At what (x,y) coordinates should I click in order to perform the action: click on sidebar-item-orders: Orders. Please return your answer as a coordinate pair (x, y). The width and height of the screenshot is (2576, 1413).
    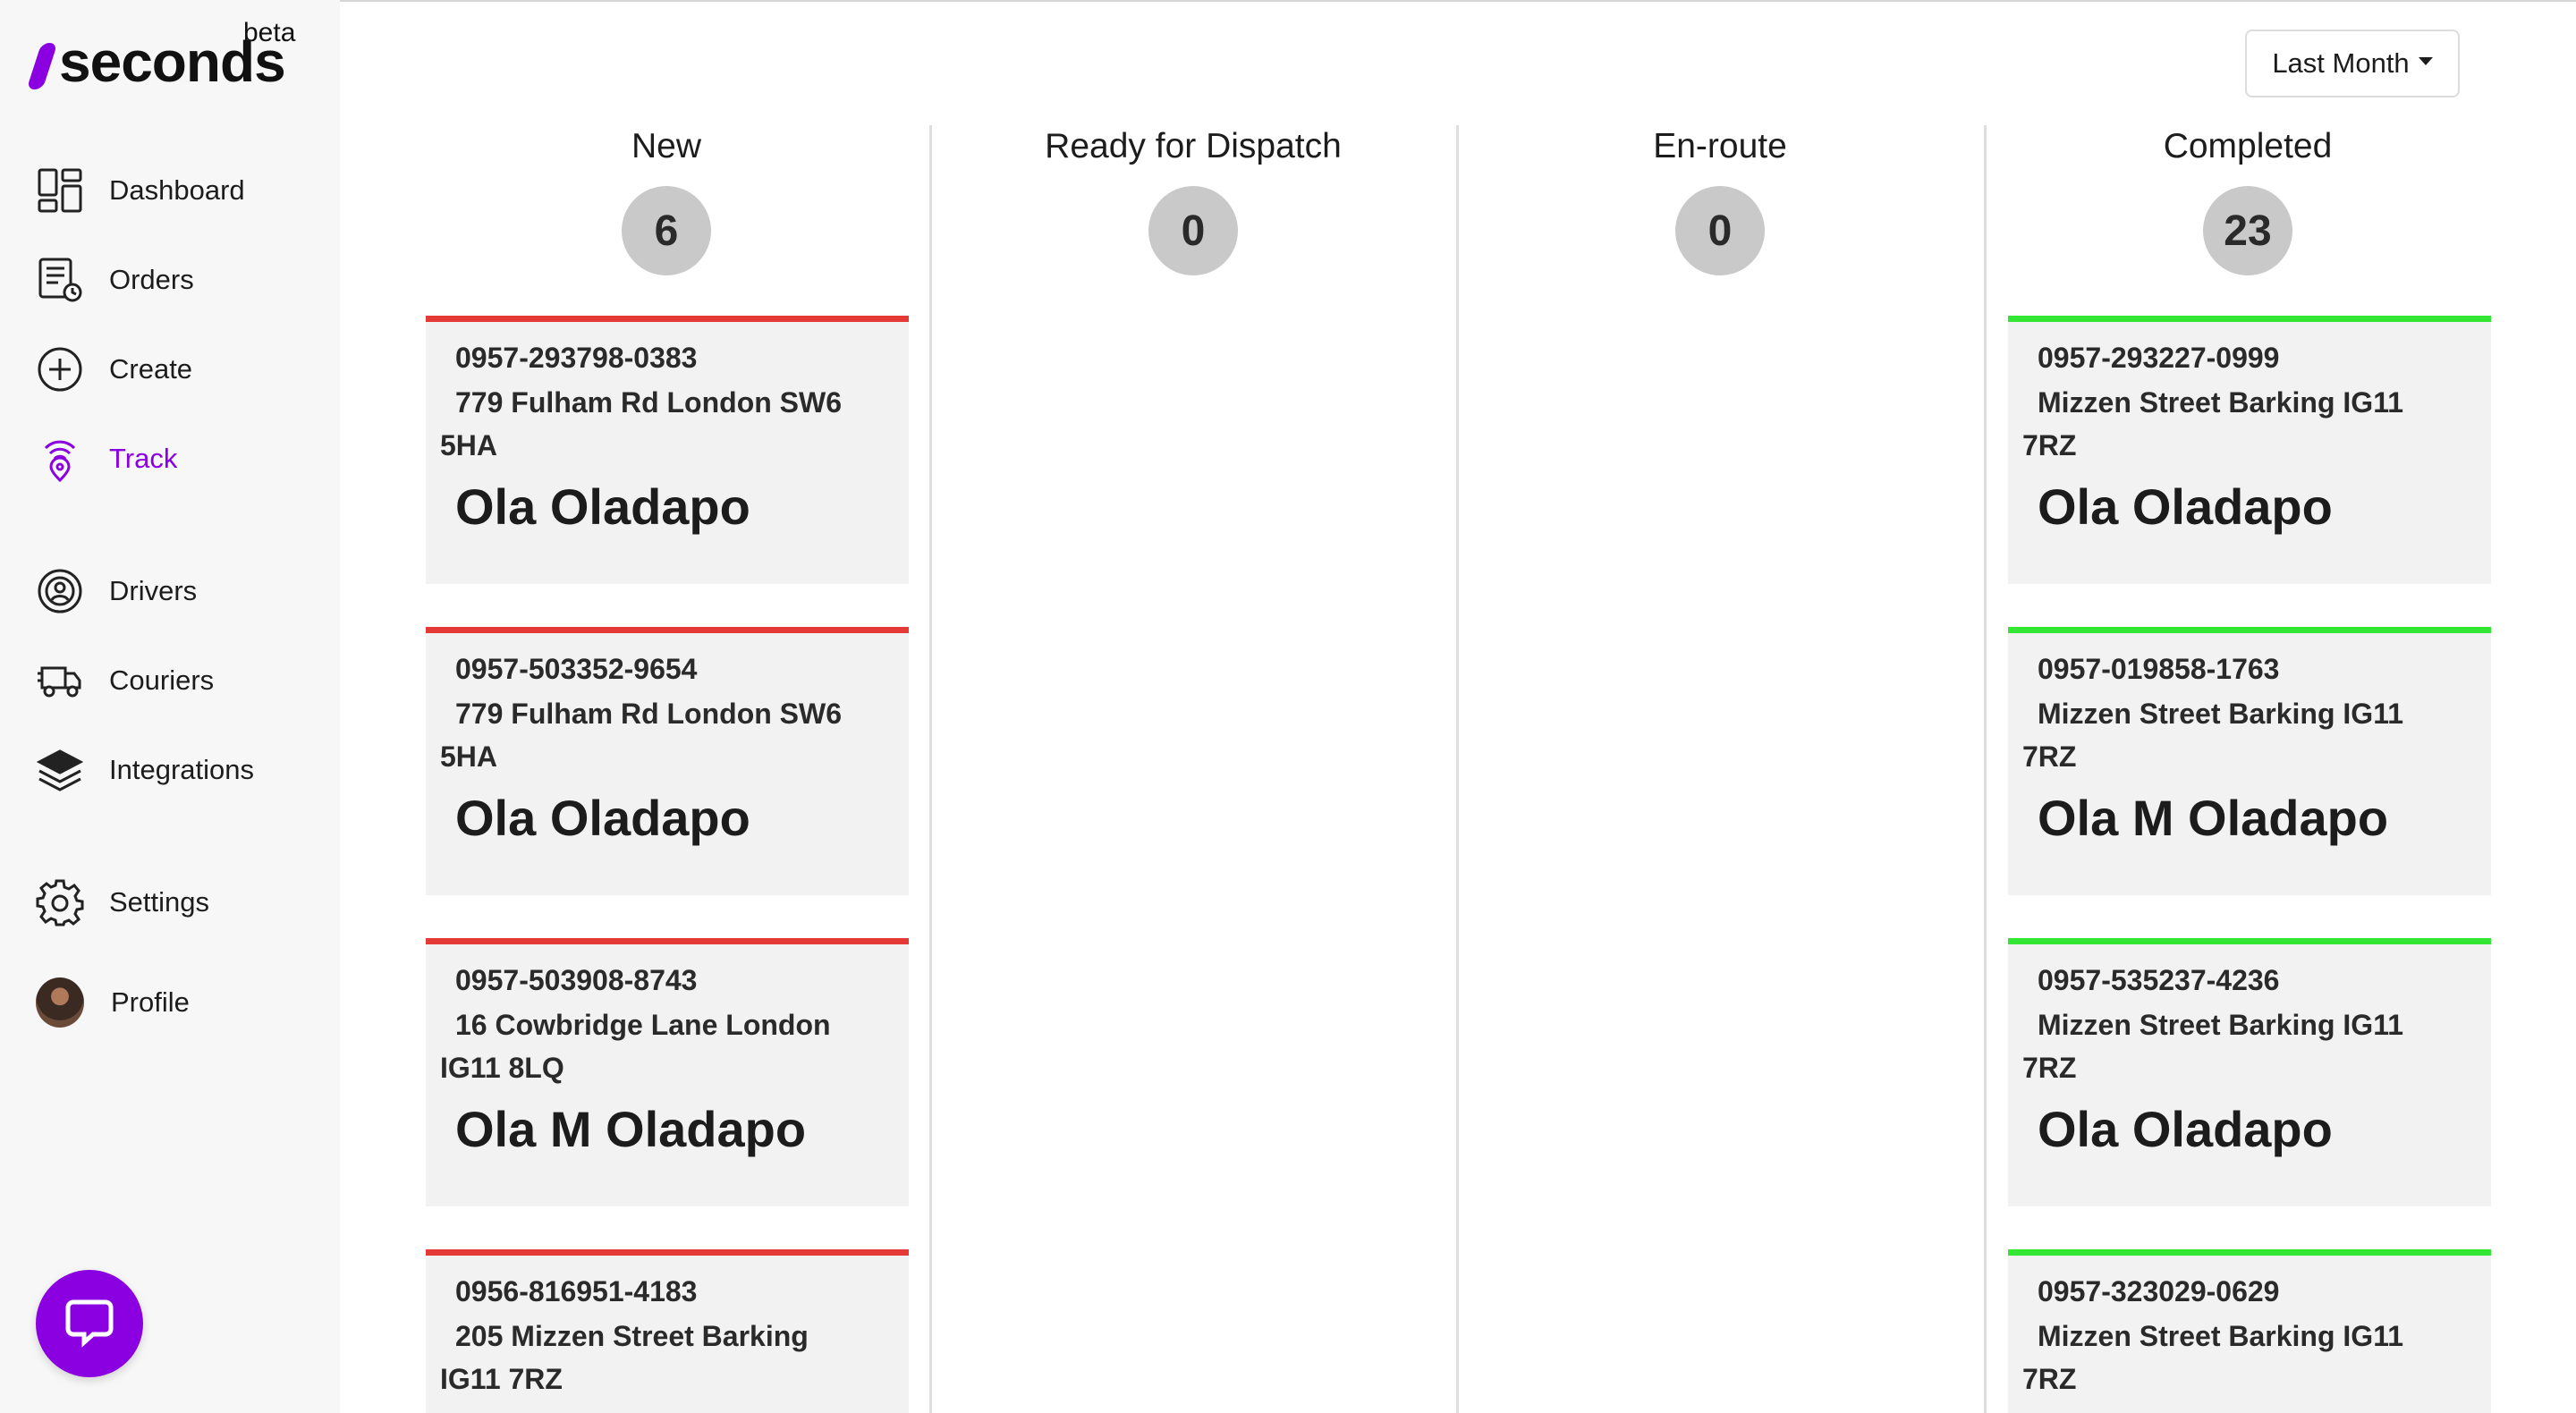
    Looking at the image, I should click on (115, 280).